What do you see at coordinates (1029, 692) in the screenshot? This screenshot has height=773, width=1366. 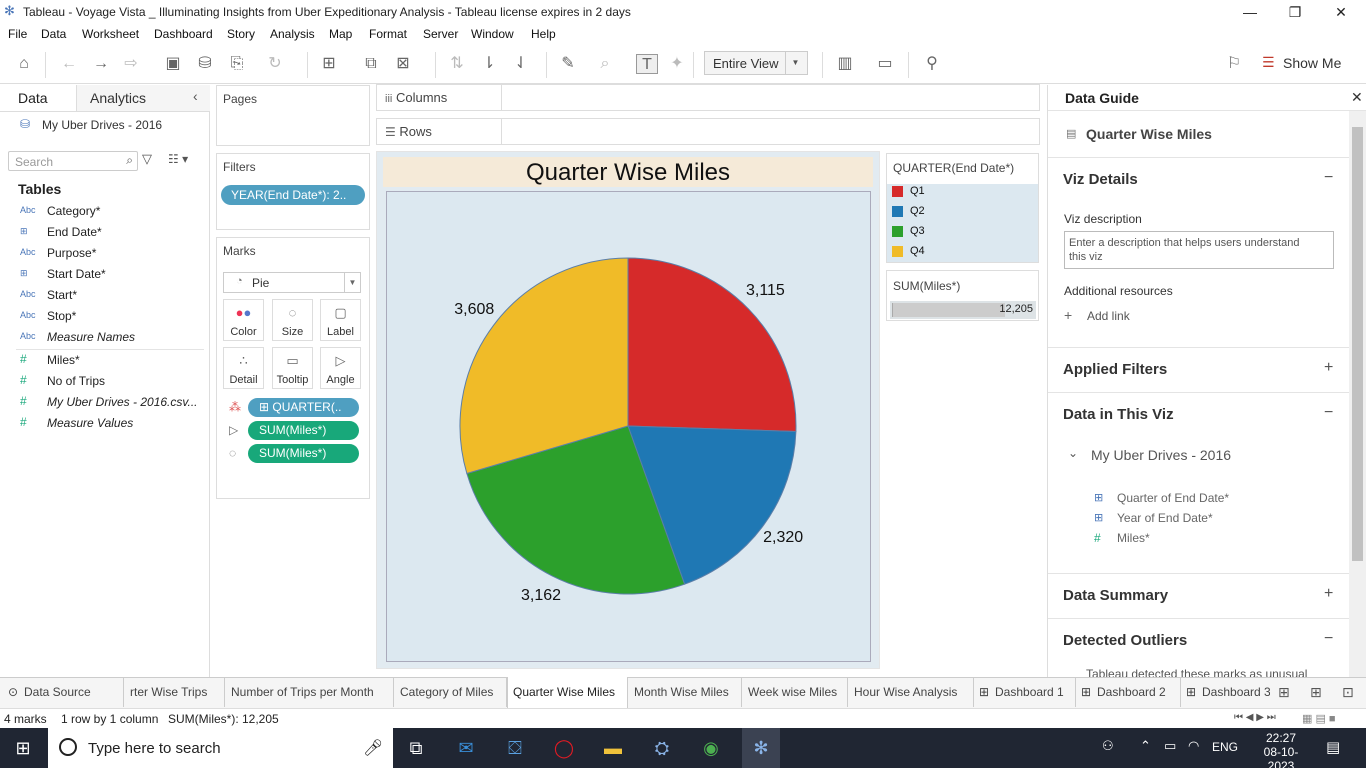 I see `dashboard-tab: Dashboard 1` at bounding box center [1029, 692].